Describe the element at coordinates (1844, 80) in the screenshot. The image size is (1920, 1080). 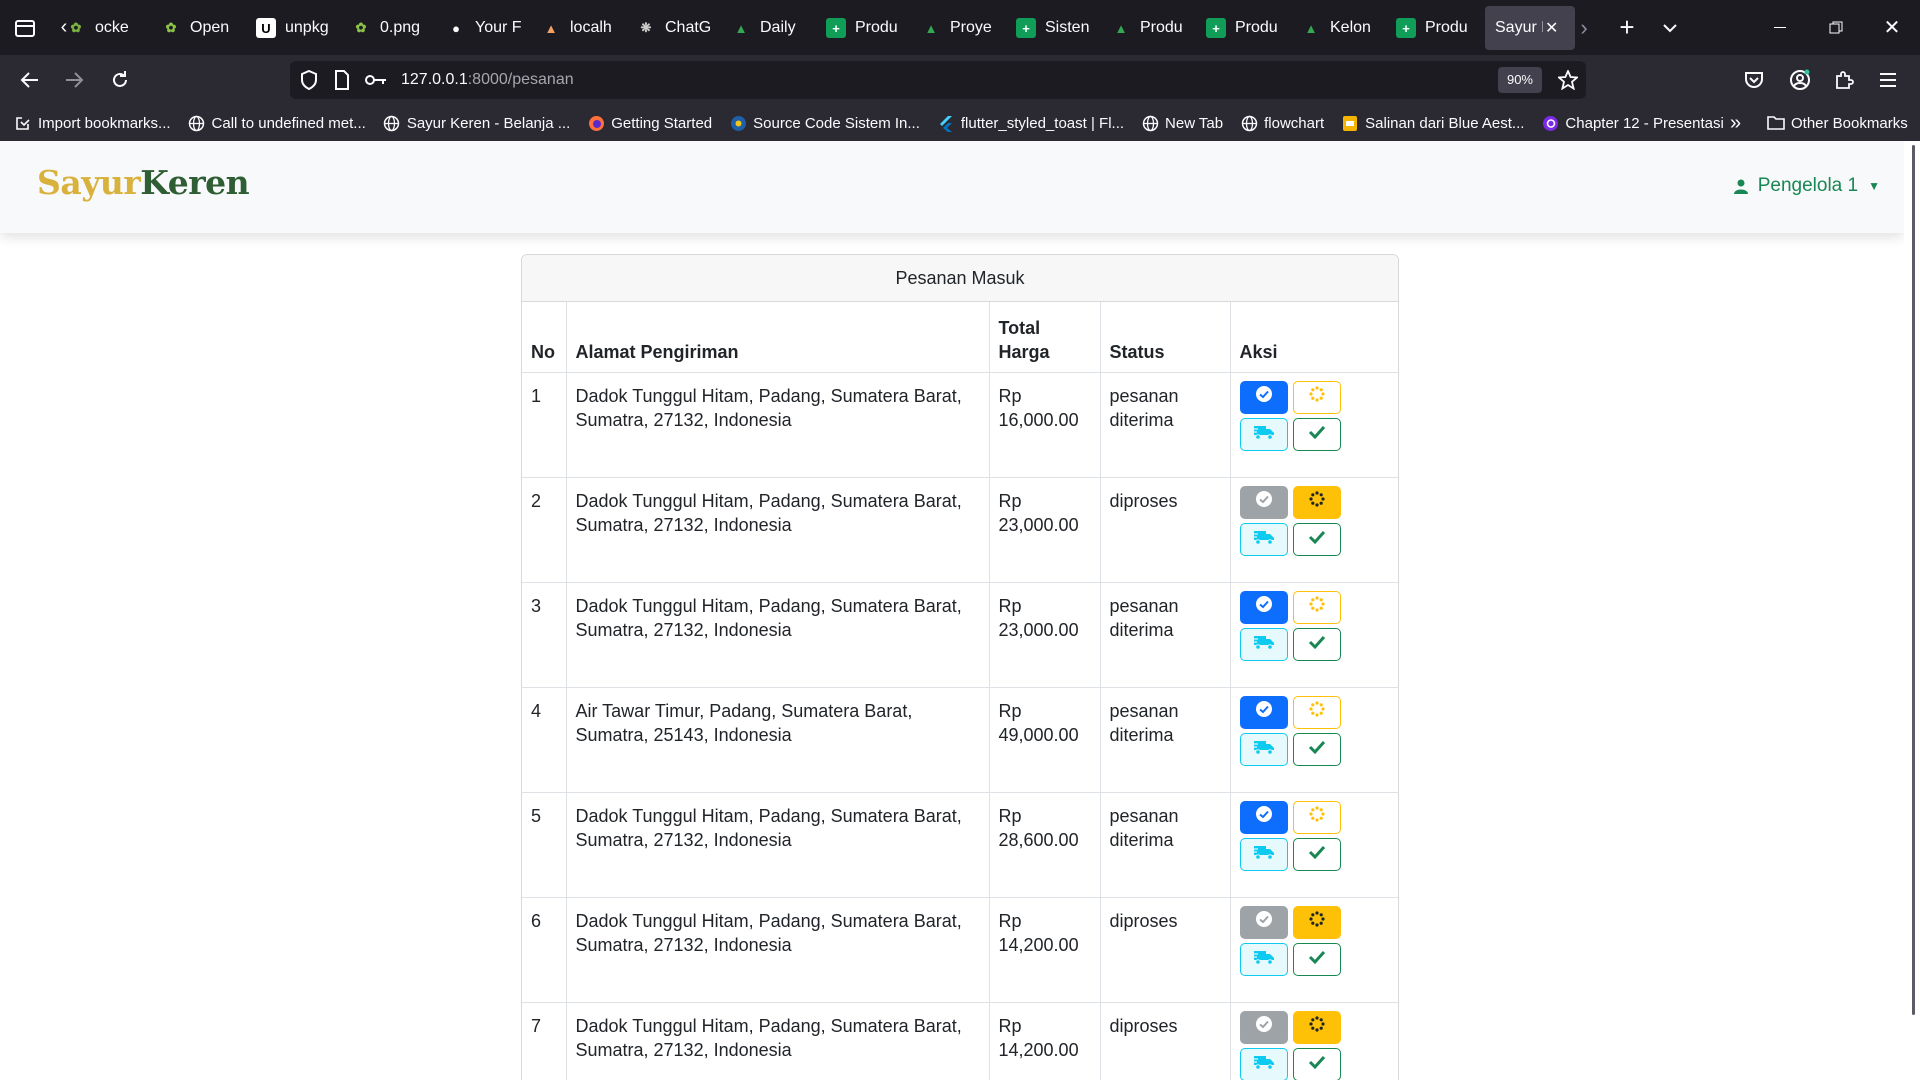
I see `extensions-button` at that location.